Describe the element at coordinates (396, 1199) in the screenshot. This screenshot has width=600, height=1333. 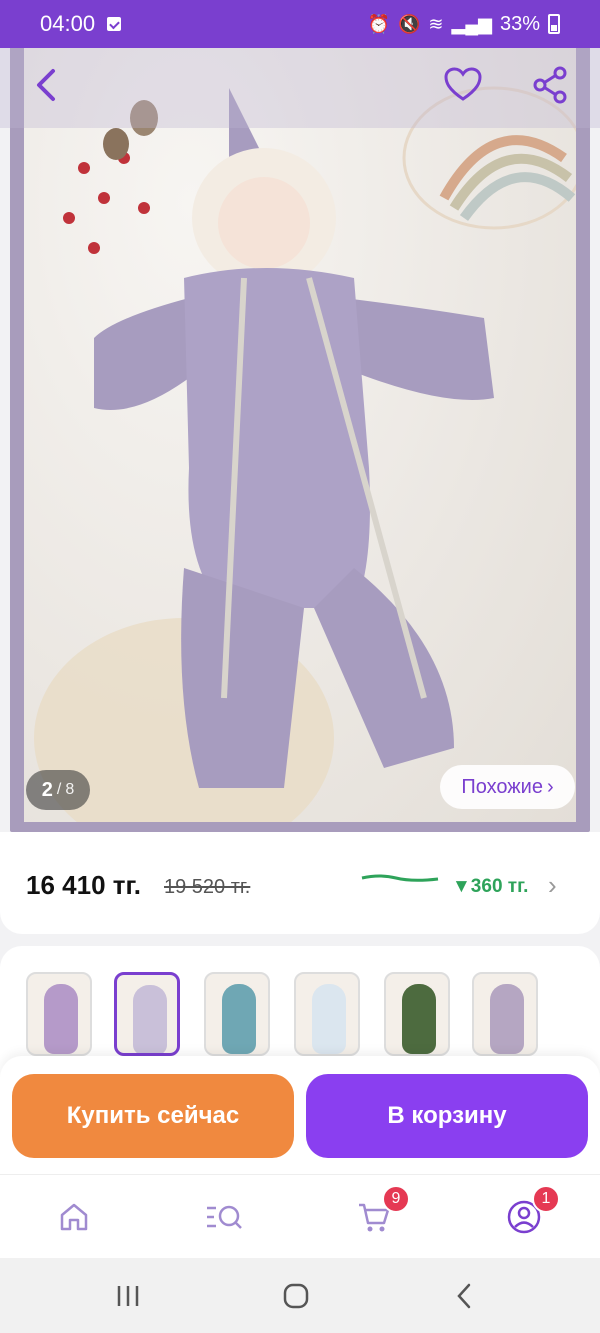
I see `cart-badge: 9` at that location.